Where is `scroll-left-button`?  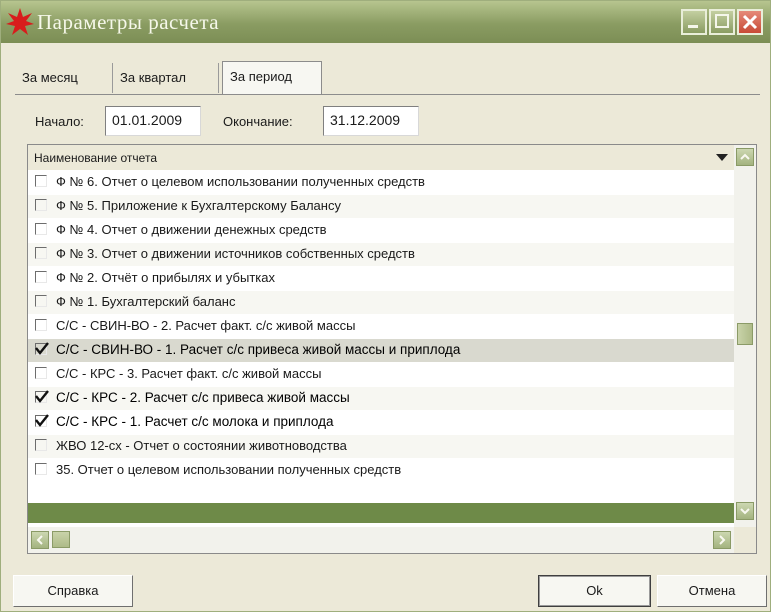
scroll-left-button is located at coordinates (40, 540).